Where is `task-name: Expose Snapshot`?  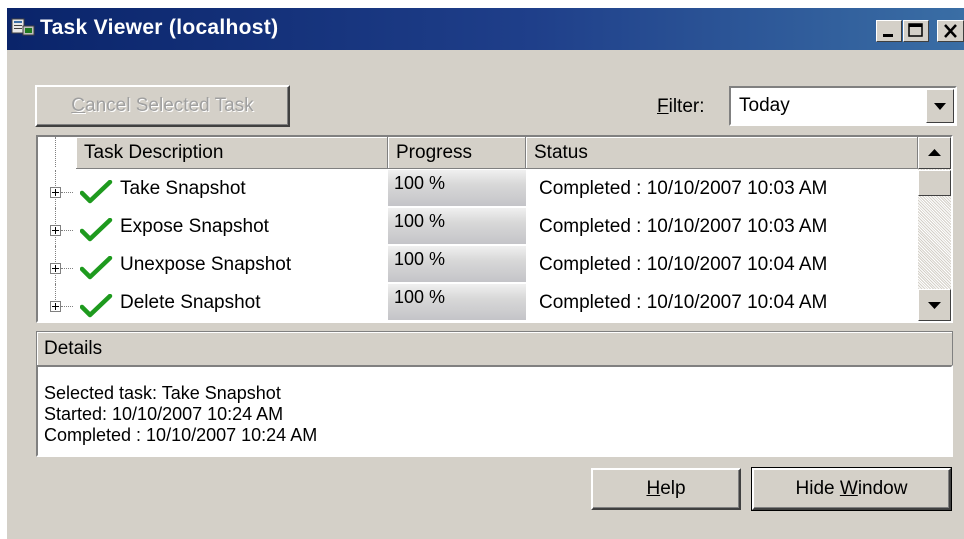 task-name: Expose Snapshot is located at coordinates (194, 226).